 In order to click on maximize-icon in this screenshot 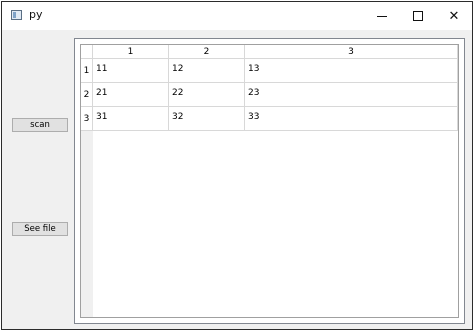, I will do `click(418, 16)`.